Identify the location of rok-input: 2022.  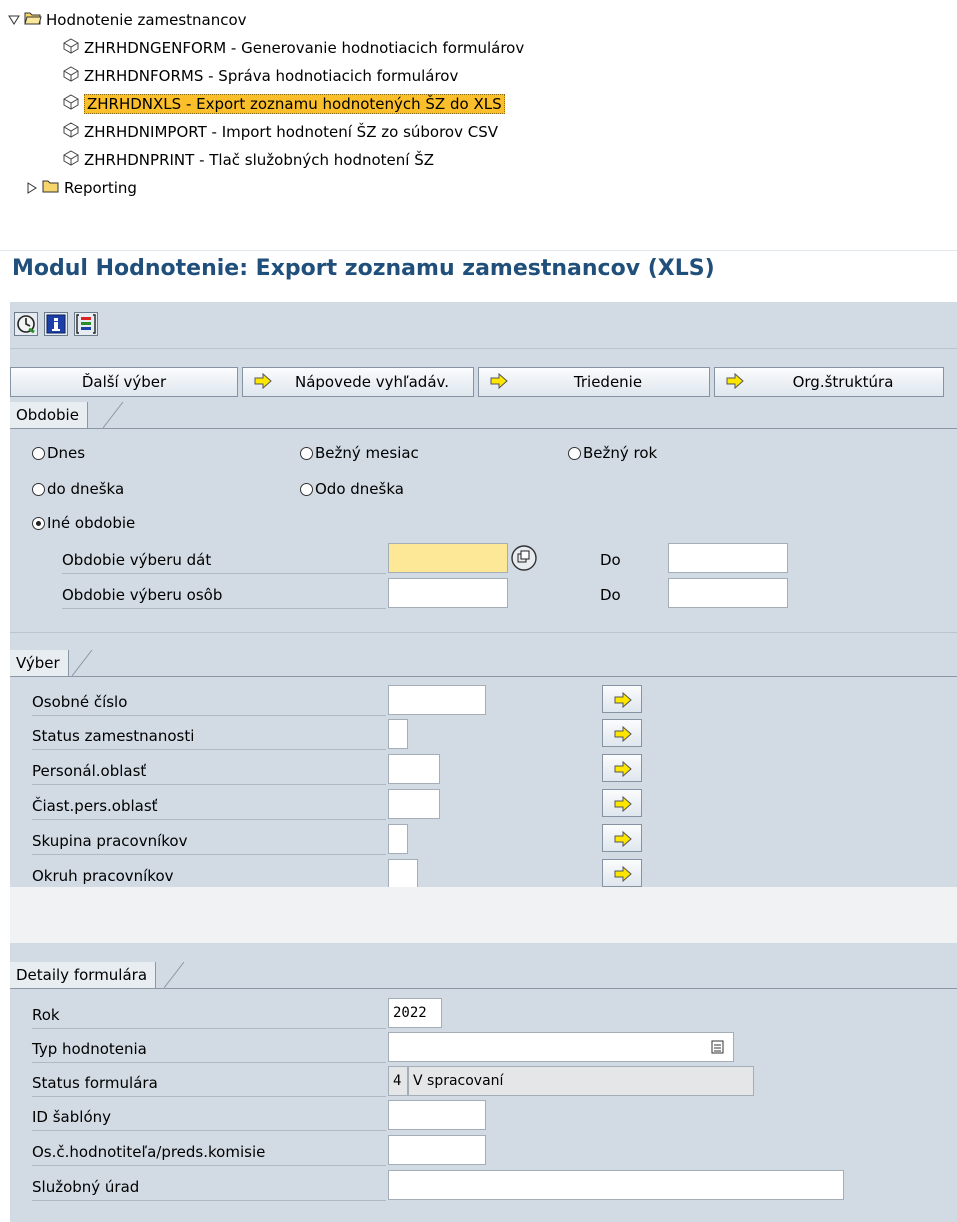
(415, 1013).